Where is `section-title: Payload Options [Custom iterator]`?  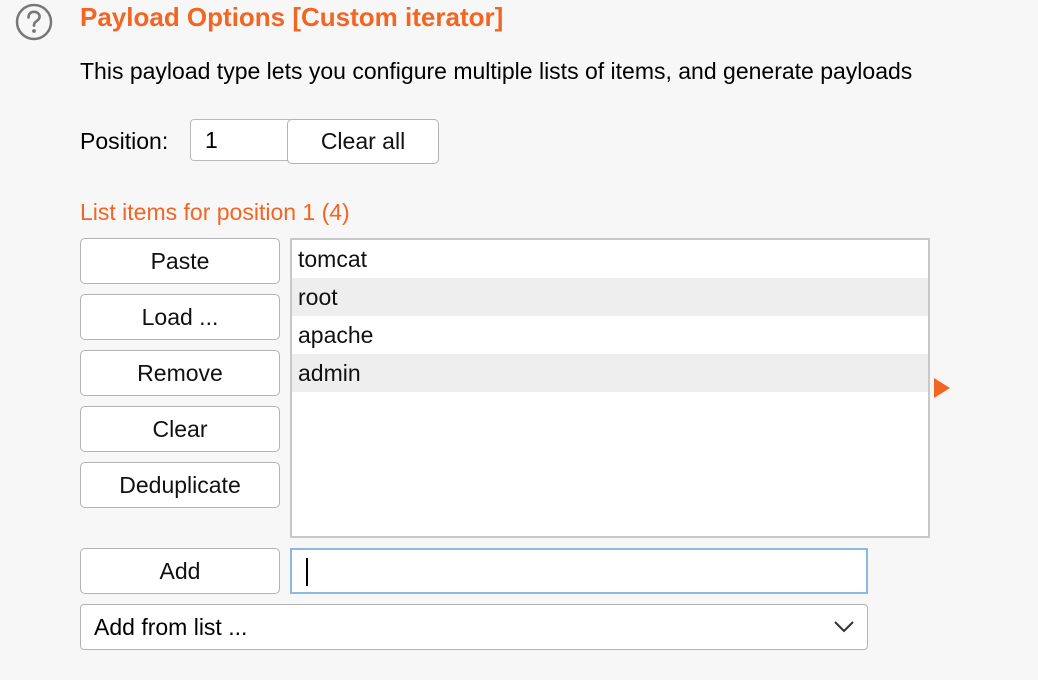
section-title: Payload Options [Custom iterator] is located at coordinates (292, 17).